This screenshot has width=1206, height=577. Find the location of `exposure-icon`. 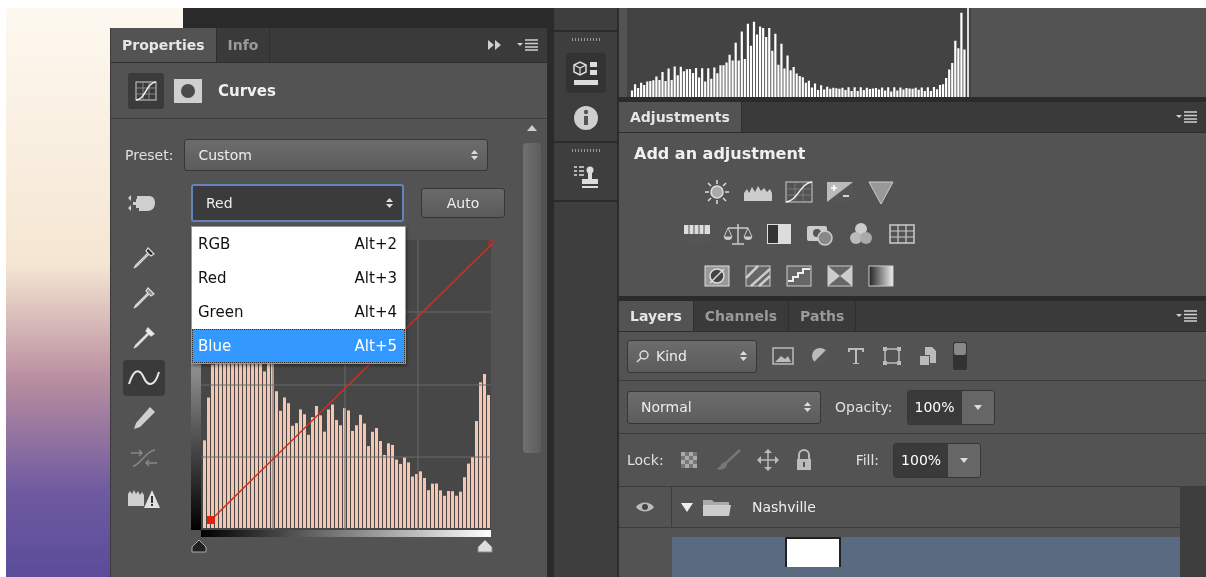

exposure-icon is located at coordinates (840, 192).